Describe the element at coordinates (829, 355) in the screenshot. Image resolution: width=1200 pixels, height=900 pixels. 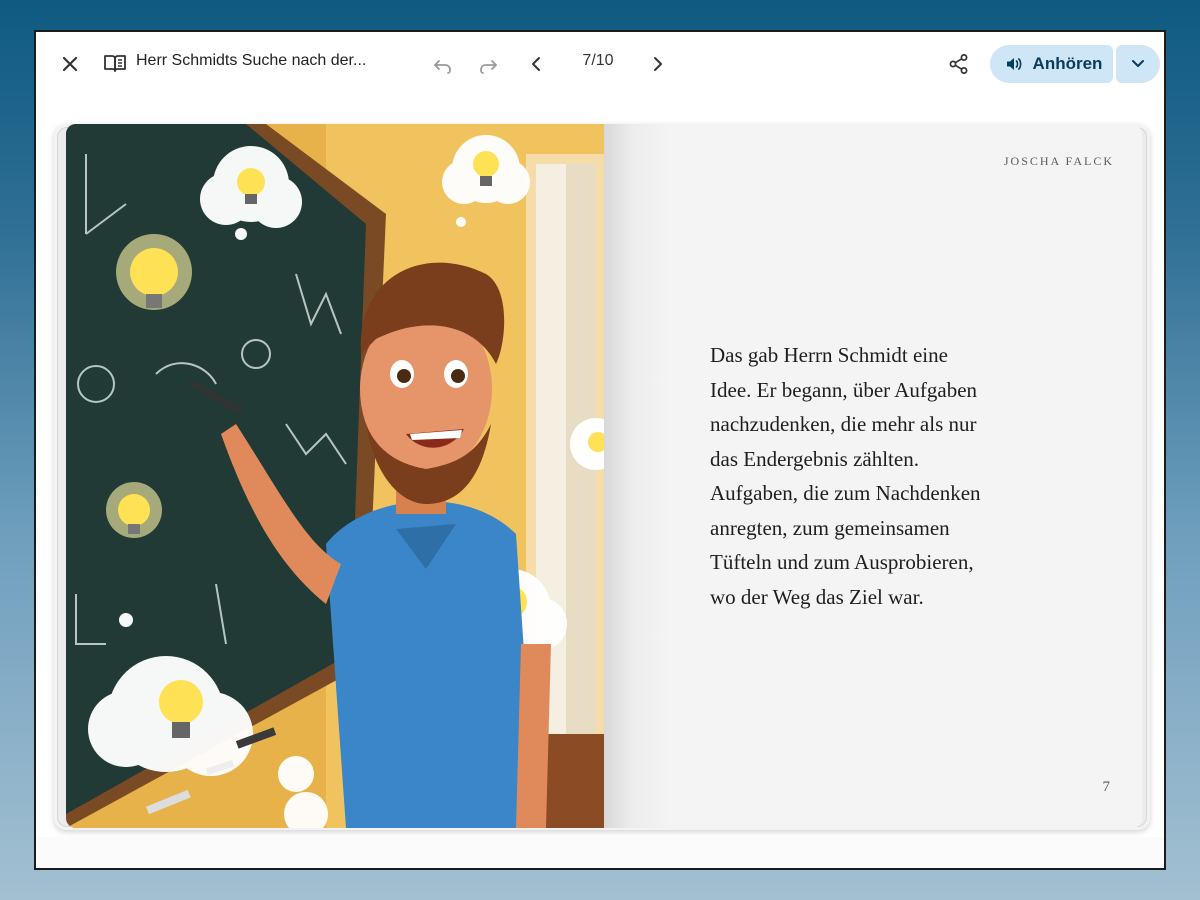
I see `story-line: Das gab Herrn Schmidt eine` at that location.